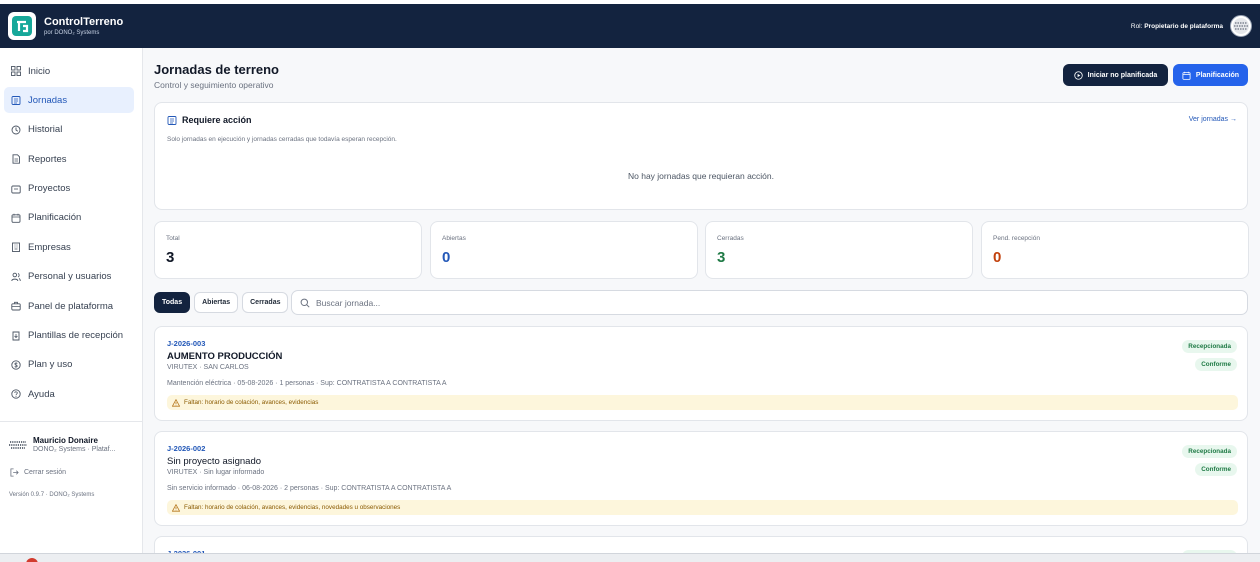 The width and height of the screenshot is (1260, 562). Describe the element at coordinates (45, 472) in the screenshot. I see `logout-label: Cerrar sesión` at that location.